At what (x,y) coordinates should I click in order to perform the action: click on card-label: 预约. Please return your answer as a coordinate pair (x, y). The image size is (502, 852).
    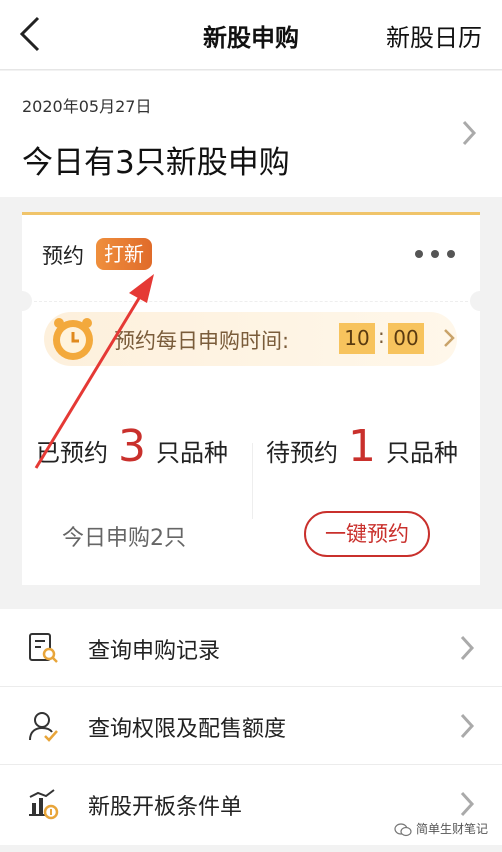
    Looking at the image, I should click on (63, 256).